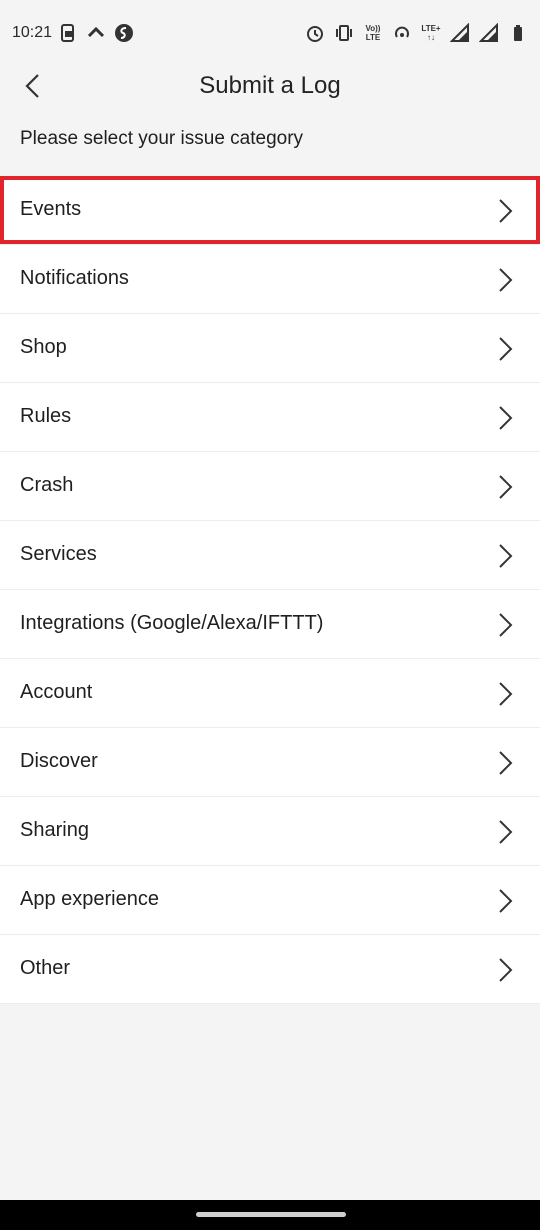 The width and height of the screenshot is (540, 1230). What do you see at coordinates (270, 486) in the screenshot?
I see `category-item-crash: Crash` at bounding box center [270, 486].